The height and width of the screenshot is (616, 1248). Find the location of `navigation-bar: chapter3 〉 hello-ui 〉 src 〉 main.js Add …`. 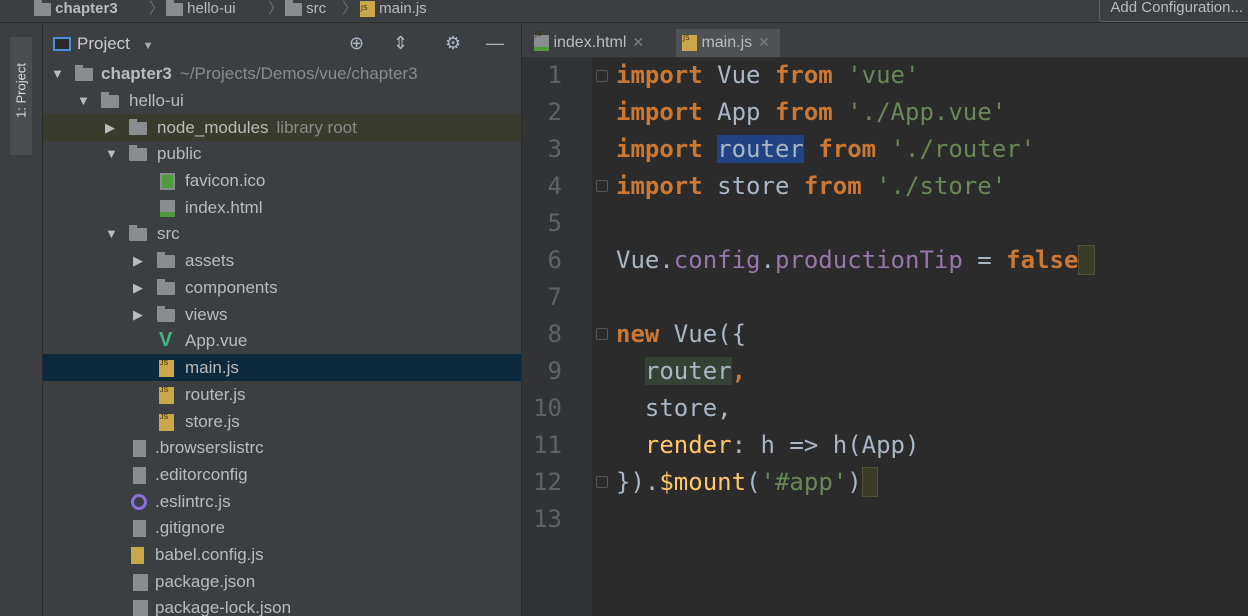

navigation-bar: chapter3 〉 hello-ui 〉 src 〉 main.js Add … is located at coordinates (624, 11).